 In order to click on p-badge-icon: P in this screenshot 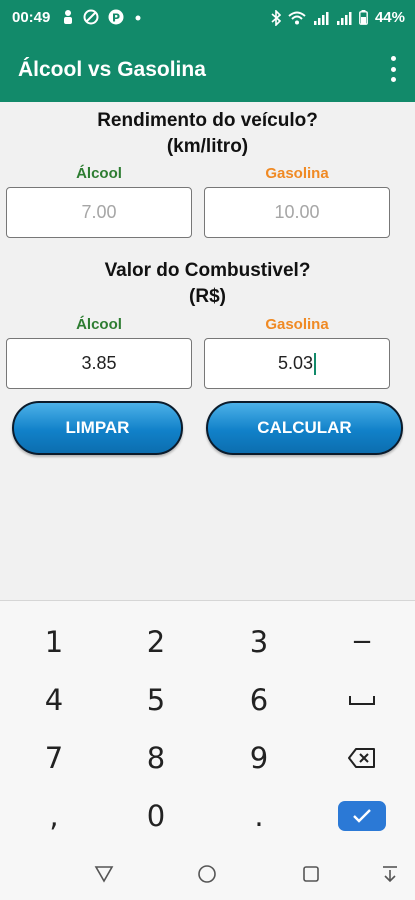, I will do `click(116, 17)`.